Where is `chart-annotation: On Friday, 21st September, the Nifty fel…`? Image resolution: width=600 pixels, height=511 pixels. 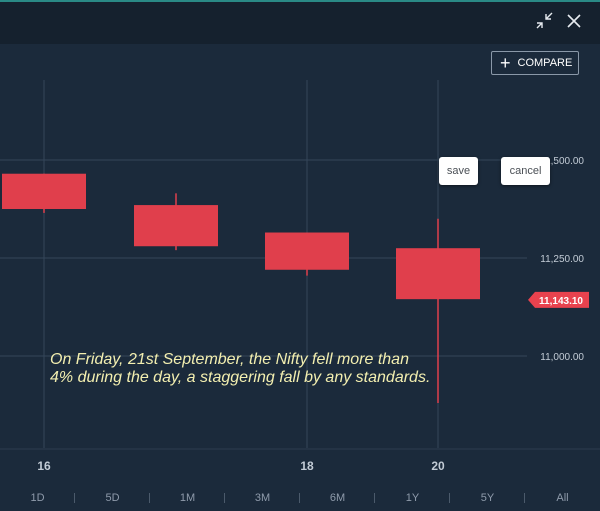 chart-annotation: On Friday, 21st September, the Nifty fel… is located at coordinates (260, 369).